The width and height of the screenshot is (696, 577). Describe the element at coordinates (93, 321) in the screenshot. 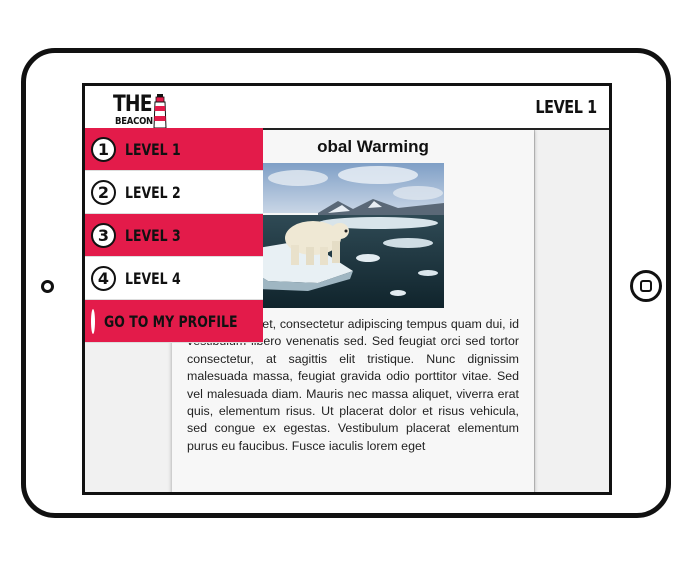

I see `user-icon` at that location.